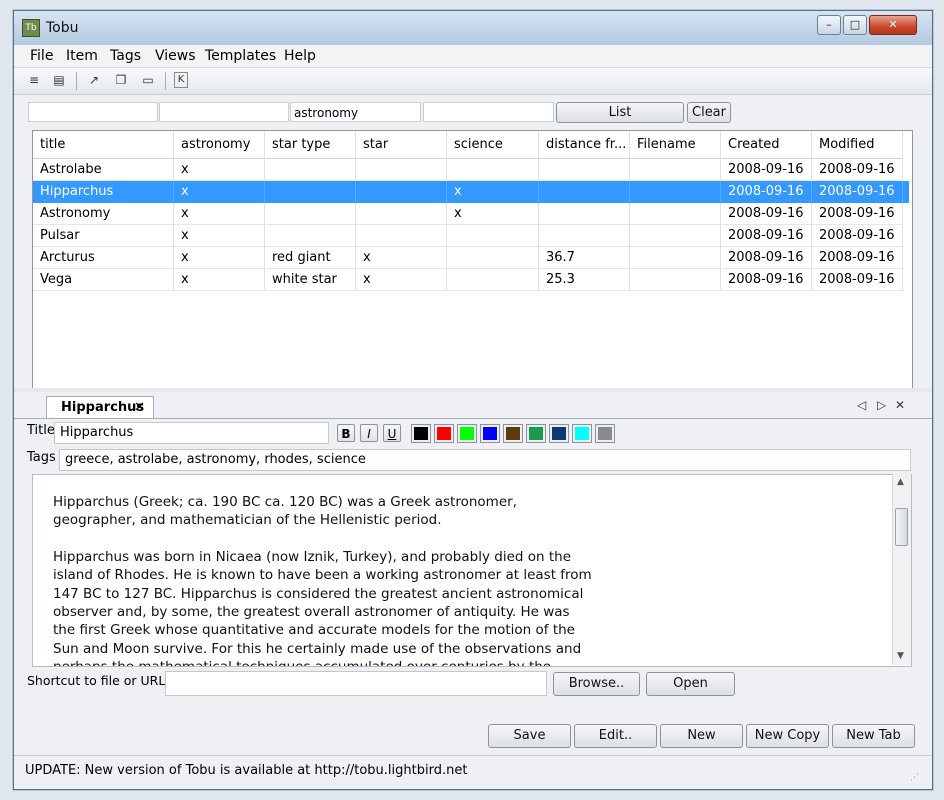 The height and width of the screenshot is (800, 944). I want to click on maximize-button: □, so click(855, 25).